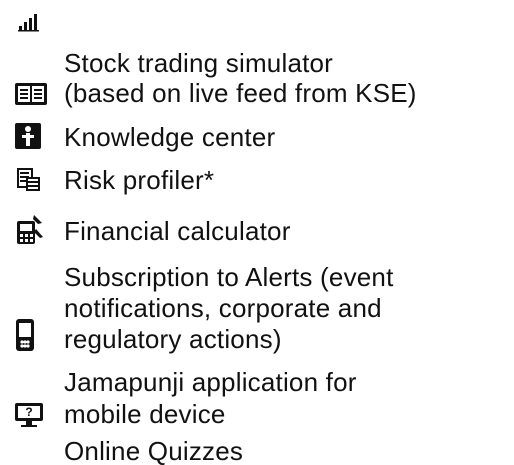 The image size is (514, 465). What do you see at coordinates (210, 398) in the screenshot?
I see `list-item-label: Jamapunji application for mobile device` at bounding box center [210, 398].